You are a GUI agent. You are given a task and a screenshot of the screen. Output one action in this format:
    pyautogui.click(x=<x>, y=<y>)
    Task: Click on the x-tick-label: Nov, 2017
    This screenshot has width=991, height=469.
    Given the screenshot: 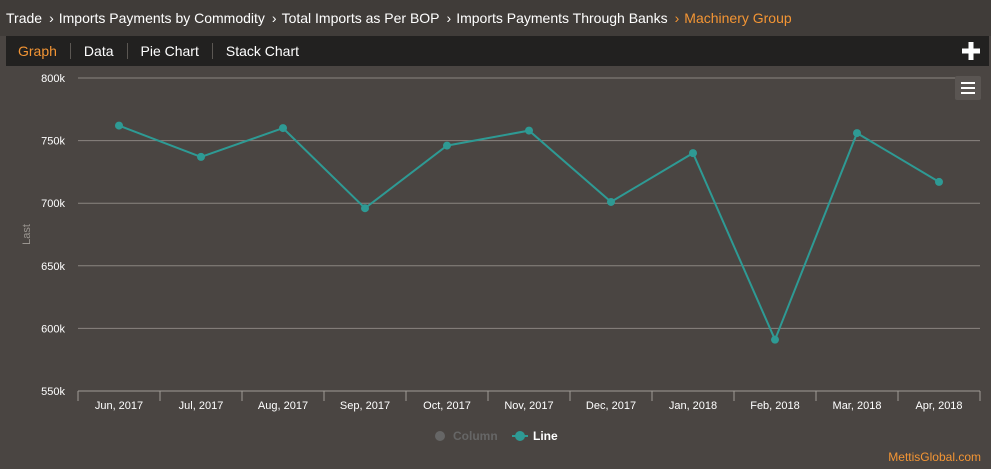 What is the action you would take?
    pyautogui.click(x=528, y=406)
    